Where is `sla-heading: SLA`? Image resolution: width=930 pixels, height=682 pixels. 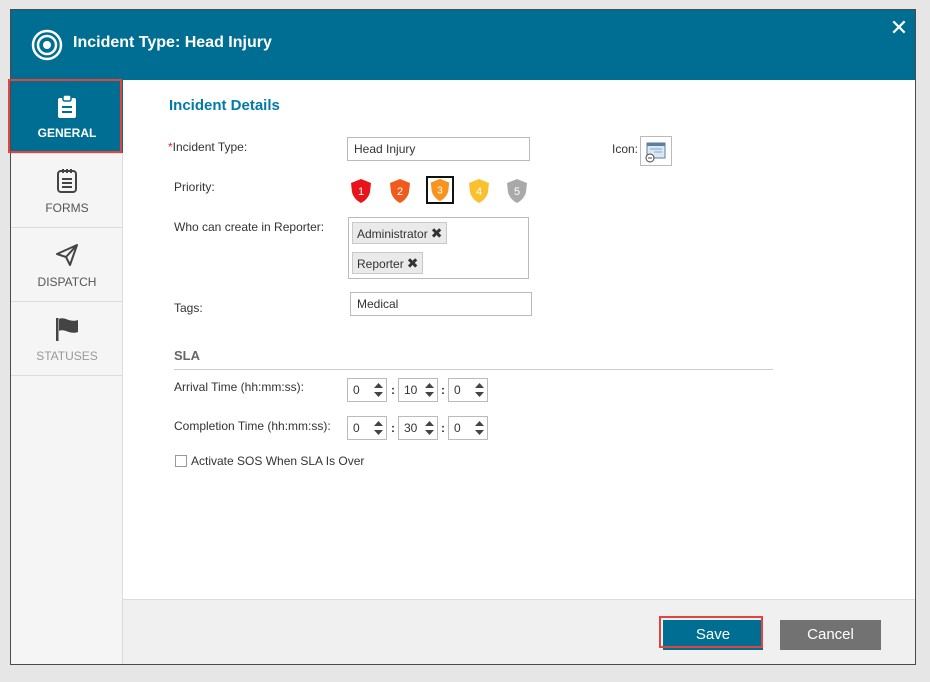 sla-heading: SLA is located at coordinates (187, 355).